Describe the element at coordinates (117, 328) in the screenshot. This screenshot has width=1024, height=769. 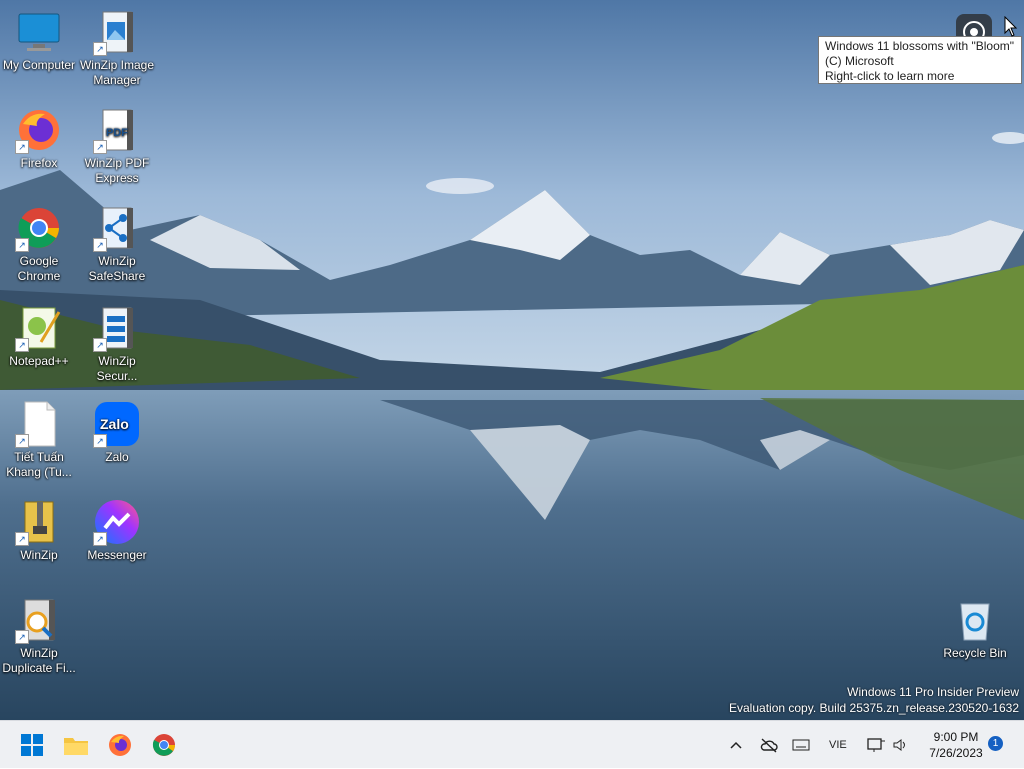
I see `winzip-secure-icon: ↗` at that location.